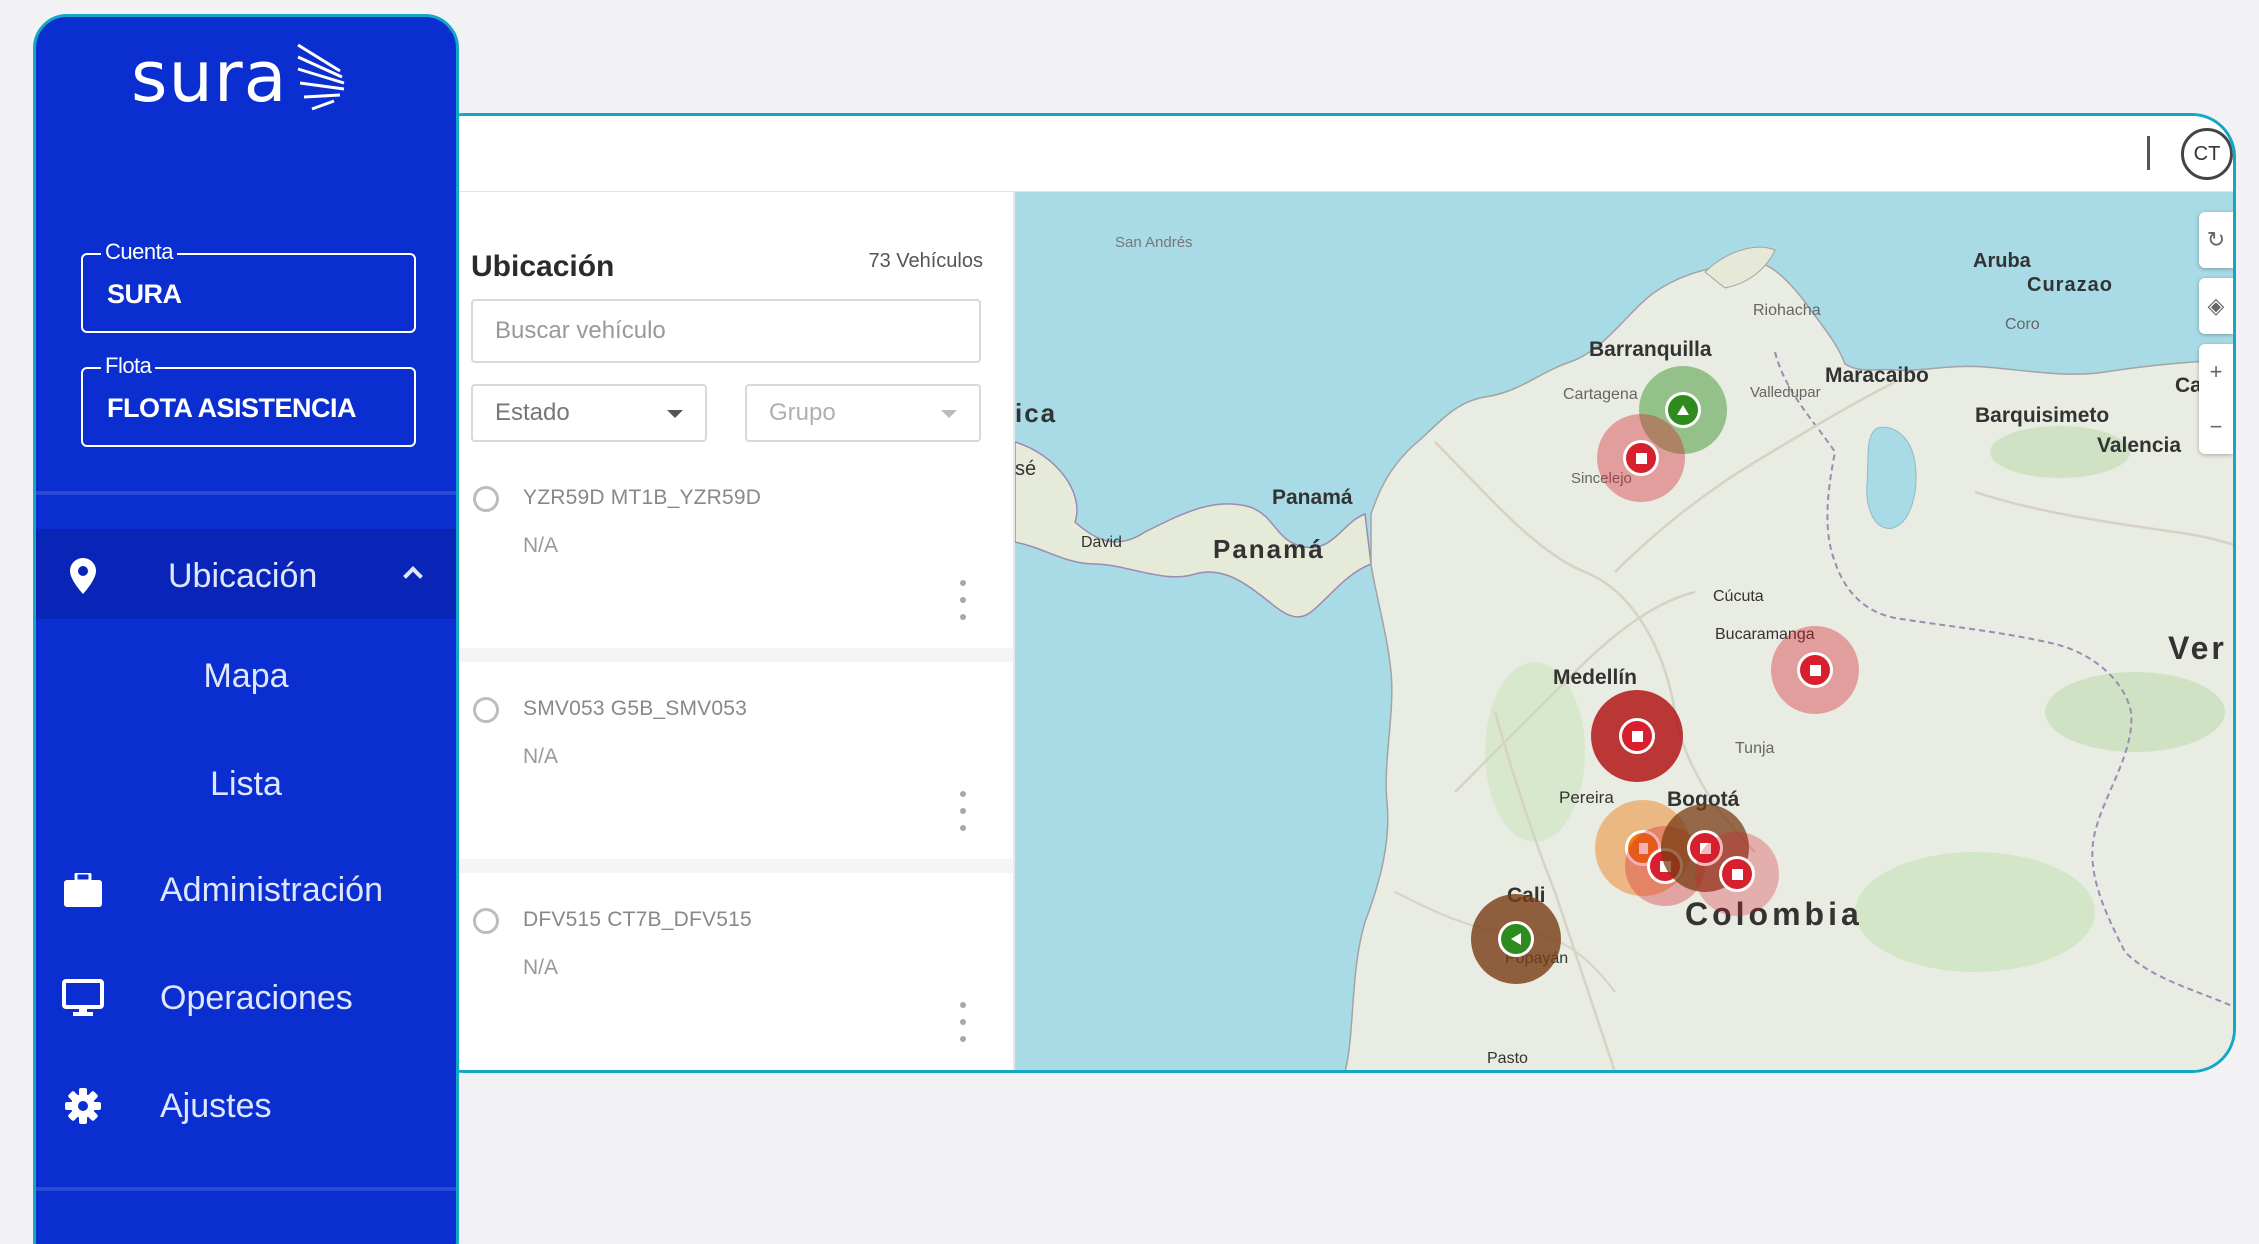 This screenshot has width=2259, height=1244. What do you see at coordinates (232, 408) in the screenshot?
I see `fleet-value: FLOTA ASISTENCIA` at bounding box center [232, 408].